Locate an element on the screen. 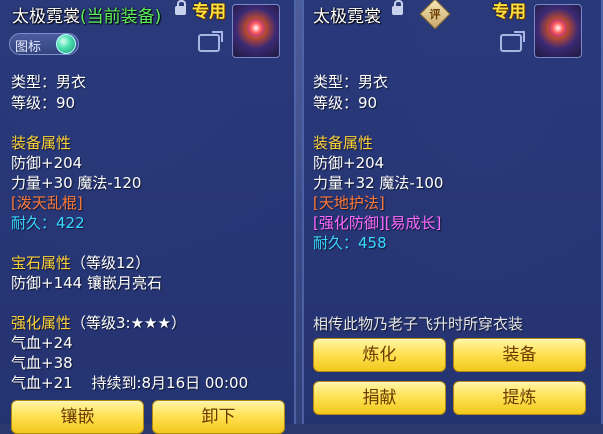 Image resolution: width=603 pixels, height=434 pixels. enhance-duration: 持续到:8月16日 00:00 is located at coordinates (170, 383).